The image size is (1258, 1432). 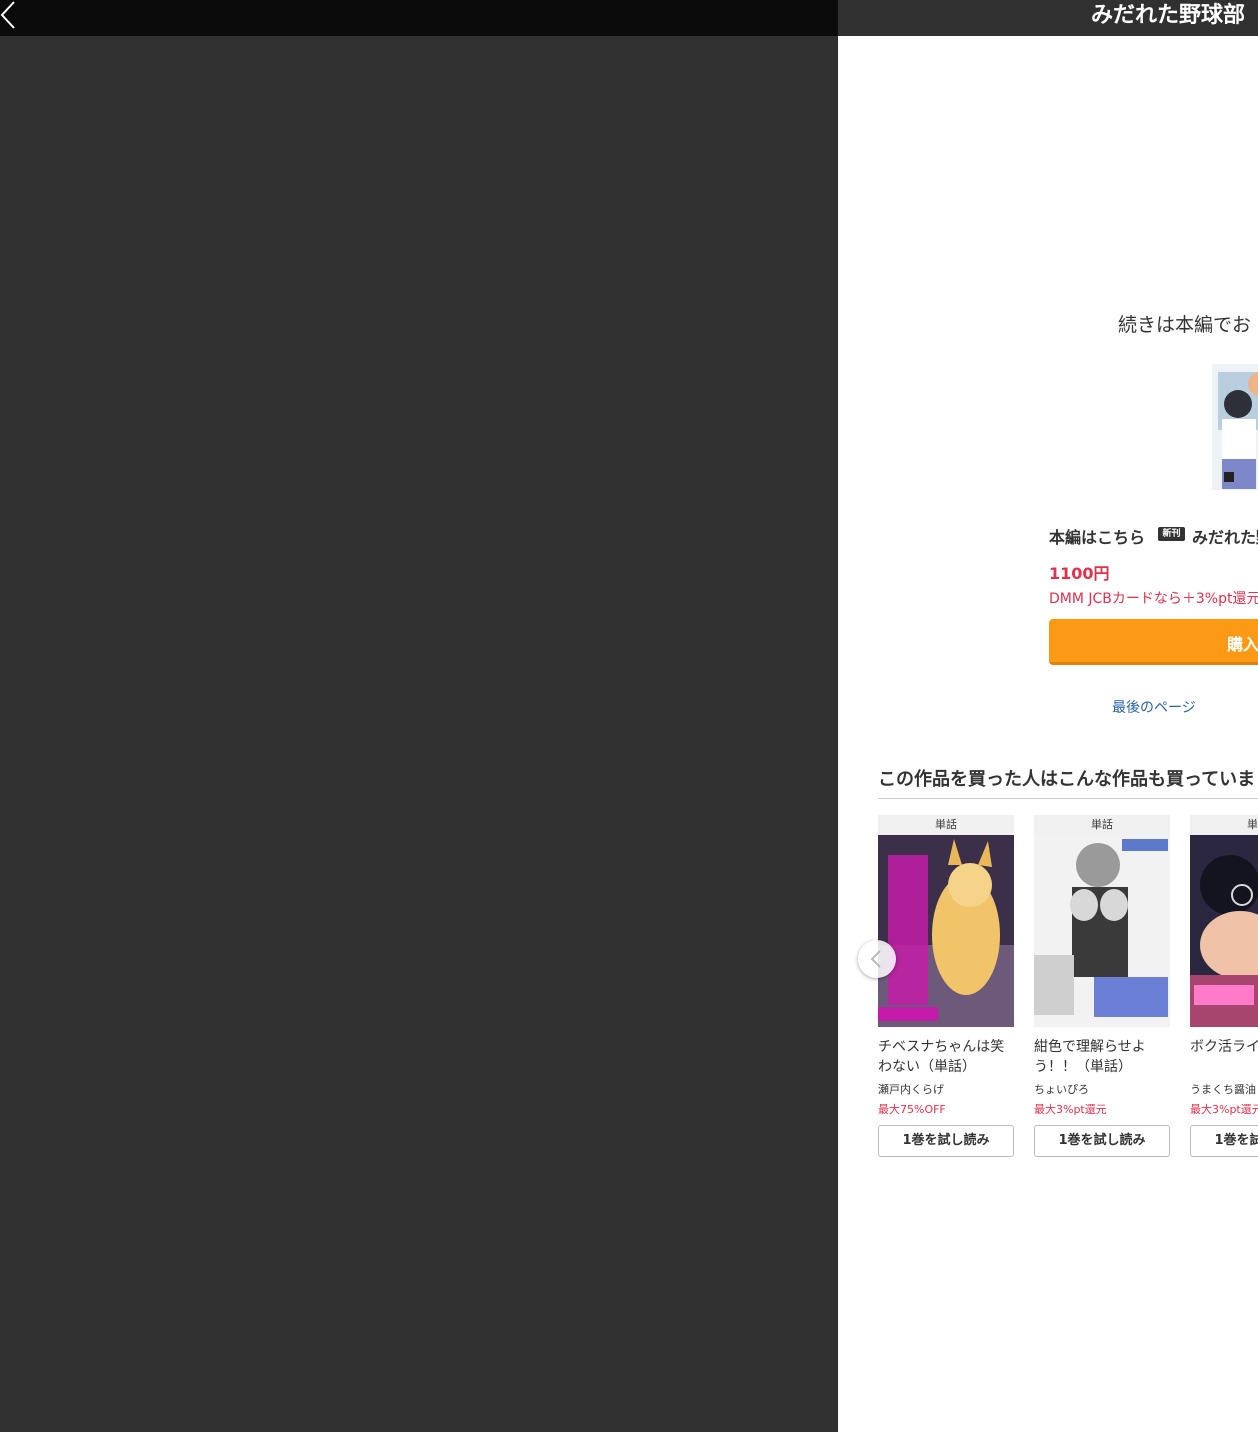 I want to click on divider, so click(x=1068, y=798).